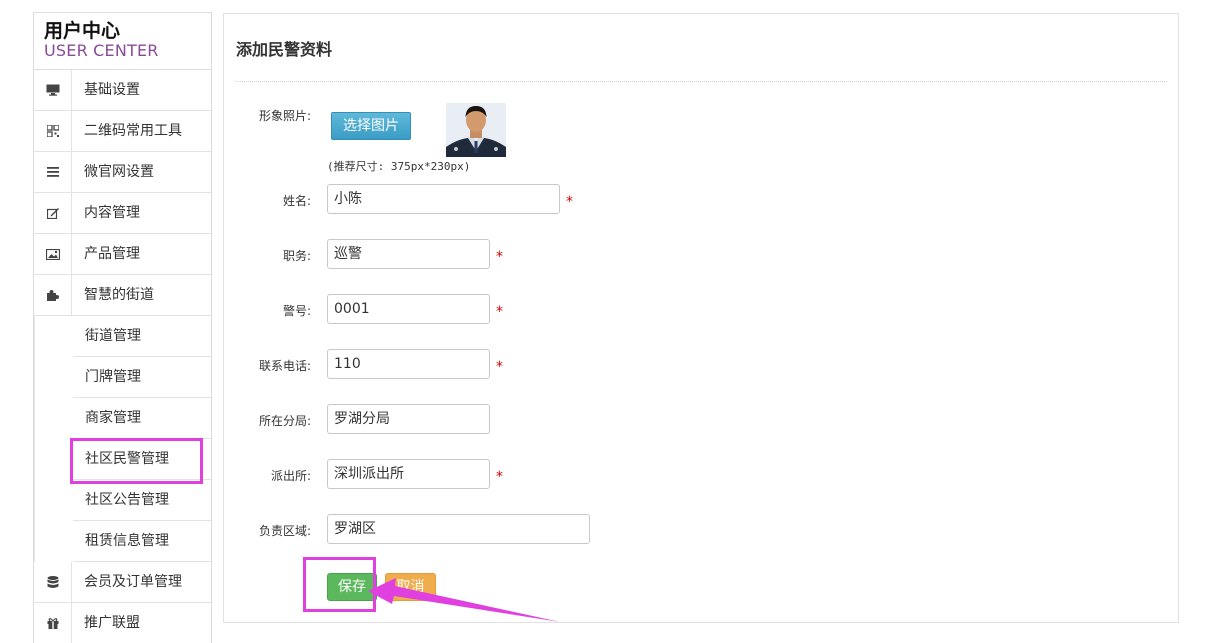  Describe the element at coordinates (127, 541) in the screenshot. I see `submenu-item-label: 租赁信息管理` at that location.